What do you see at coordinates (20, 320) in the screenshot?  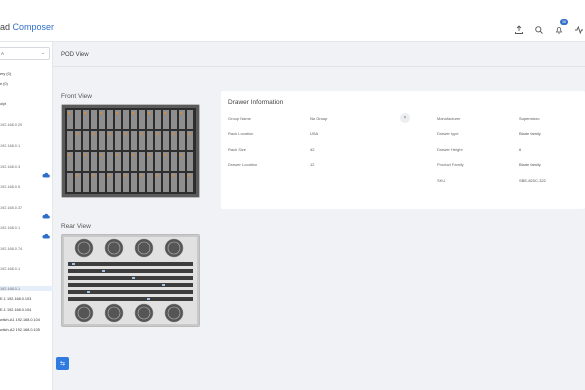 I see `tree-item-switch: witch-A1 192.168.0.104` at bounding box center [20, 320].